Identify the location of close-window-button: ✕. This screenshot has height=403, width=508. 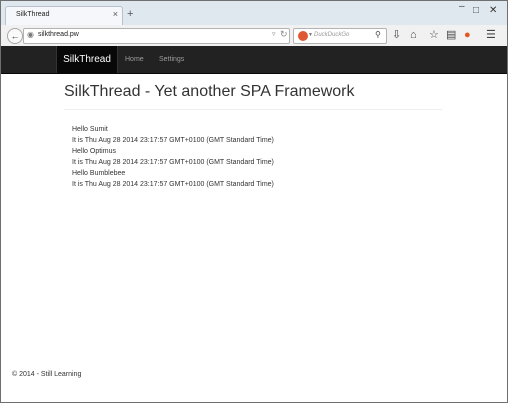
(493, 10).